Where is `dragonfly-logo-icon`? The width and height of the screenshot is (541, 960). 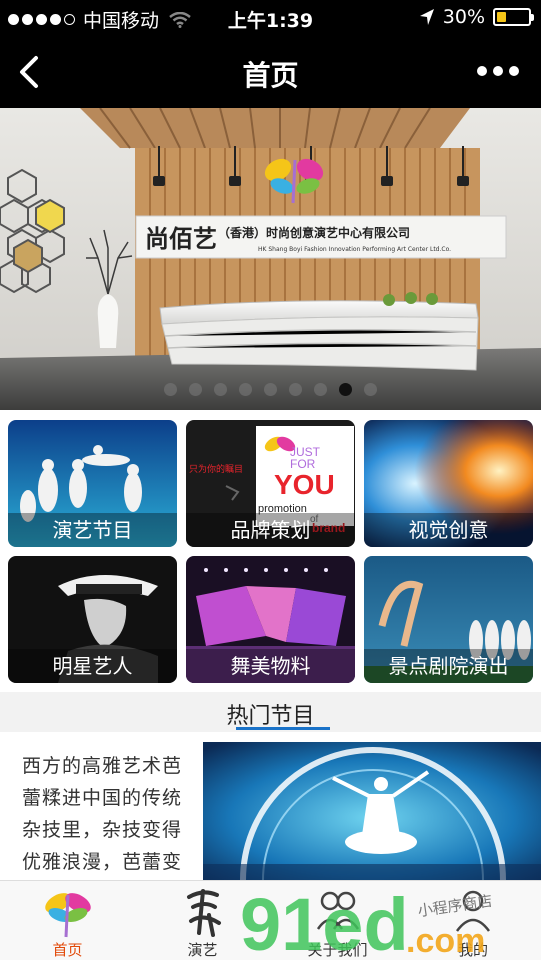
dragonfly-logo-icon is located at coordinates (67, 915).